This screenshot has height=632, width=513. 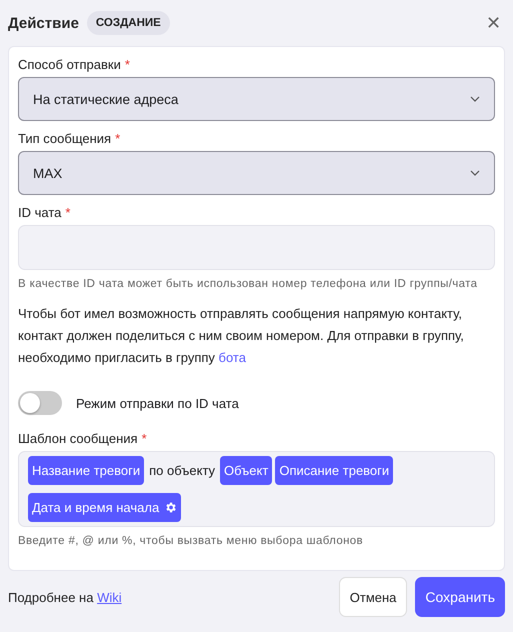 I want to click on field-label: Шаблон сообщения, so click(x=78, y=438).